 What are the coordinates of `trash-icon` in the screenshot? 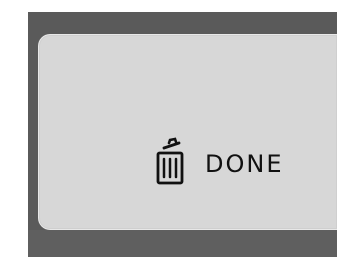 It's located at (170, 163).